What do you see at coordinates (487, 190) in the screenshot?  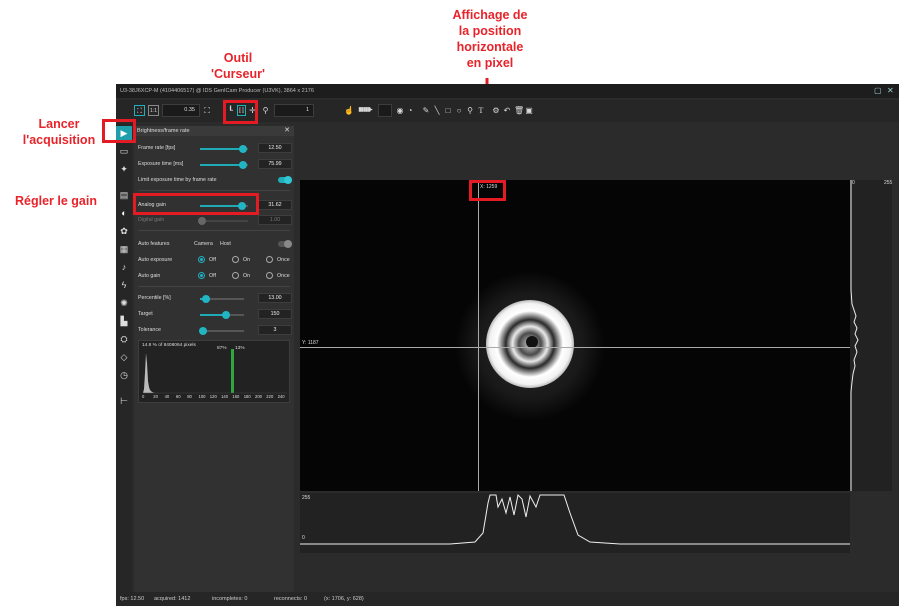 I see `highlight-position-readout` at bounding box center [487, 190].